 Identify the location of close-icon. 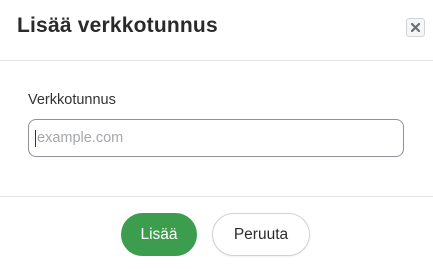
(415, 27).